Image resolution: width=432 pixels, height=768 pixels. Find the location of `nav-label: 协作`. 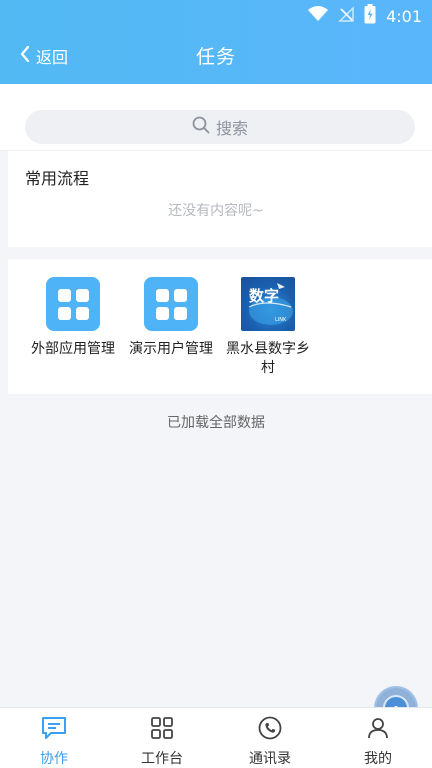

nav-label: 协作 is located at coordinates (54, 759).